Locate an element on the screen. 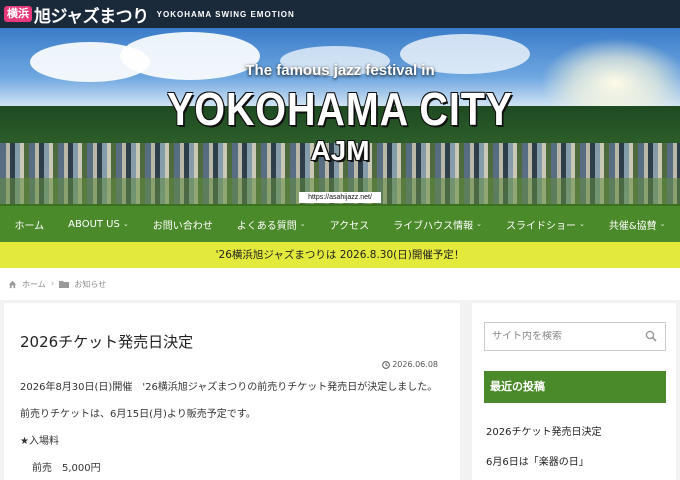 The width and height of the screenshot is (680, 480). nav-item-label: ライブハウス情報 is located at coordinates (433, 226).